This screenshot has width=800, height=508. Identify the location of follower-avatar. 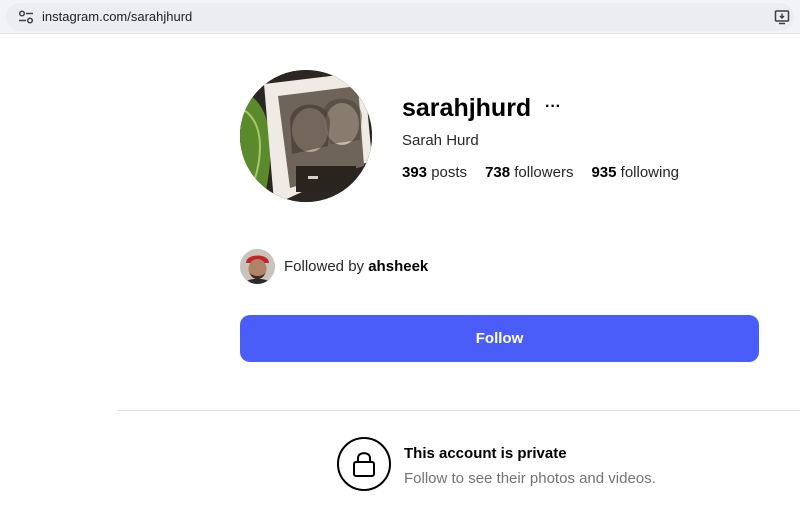
(257, 266).